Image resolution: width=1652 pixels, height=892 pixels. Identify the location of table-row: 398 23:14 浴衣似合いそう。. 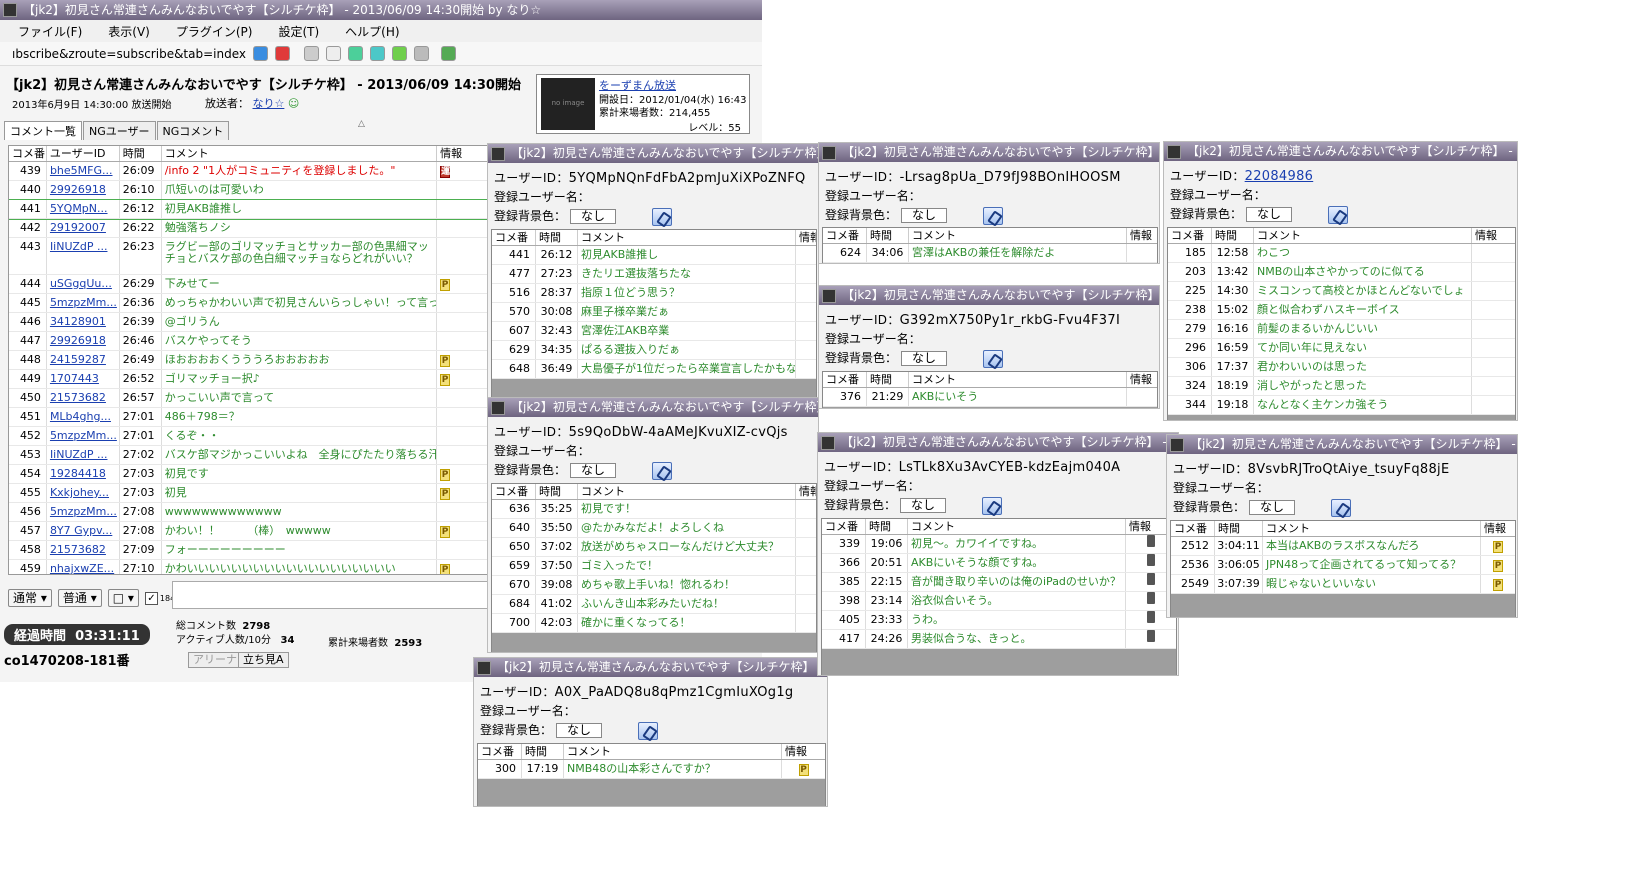
(999, 601).